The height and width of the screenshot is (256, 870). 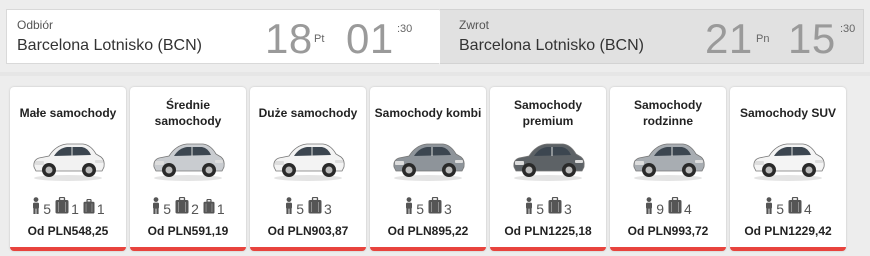 What do you see at coordinates (289, 38) in the screenshot?
I see `pickup-day: 18` at bounding box center [289, 38].